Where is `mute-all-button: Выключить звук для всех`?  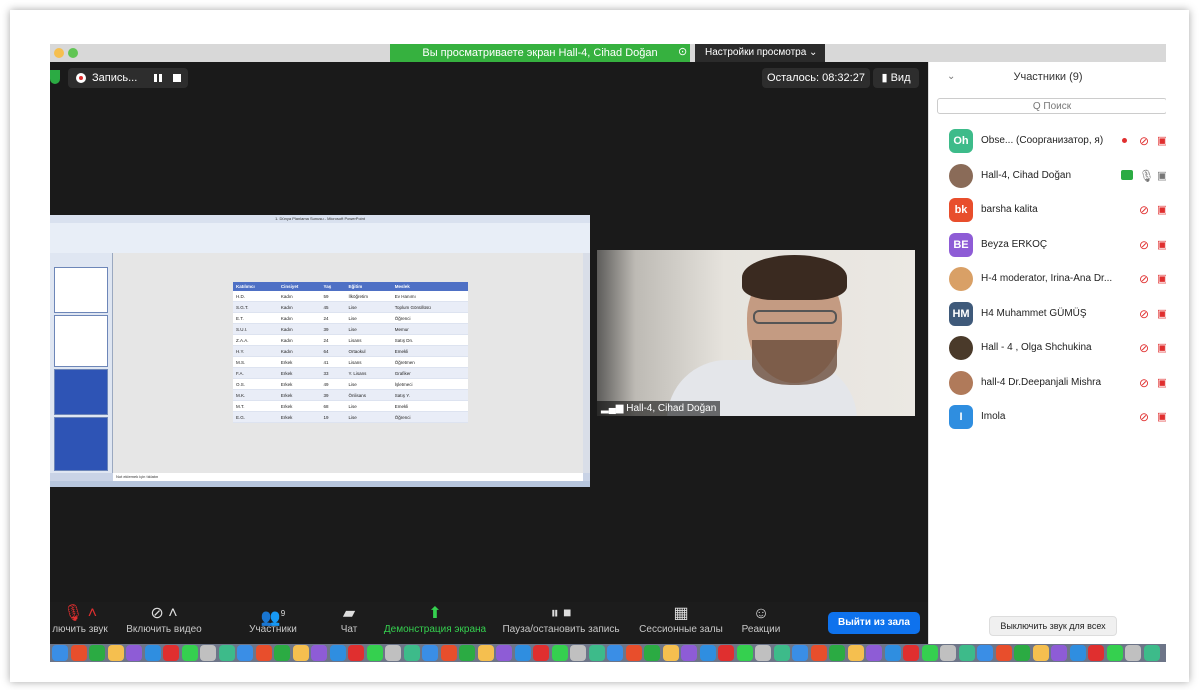
mute-all-button: Выключить звук для всех is located at coordinates (1053, 626).